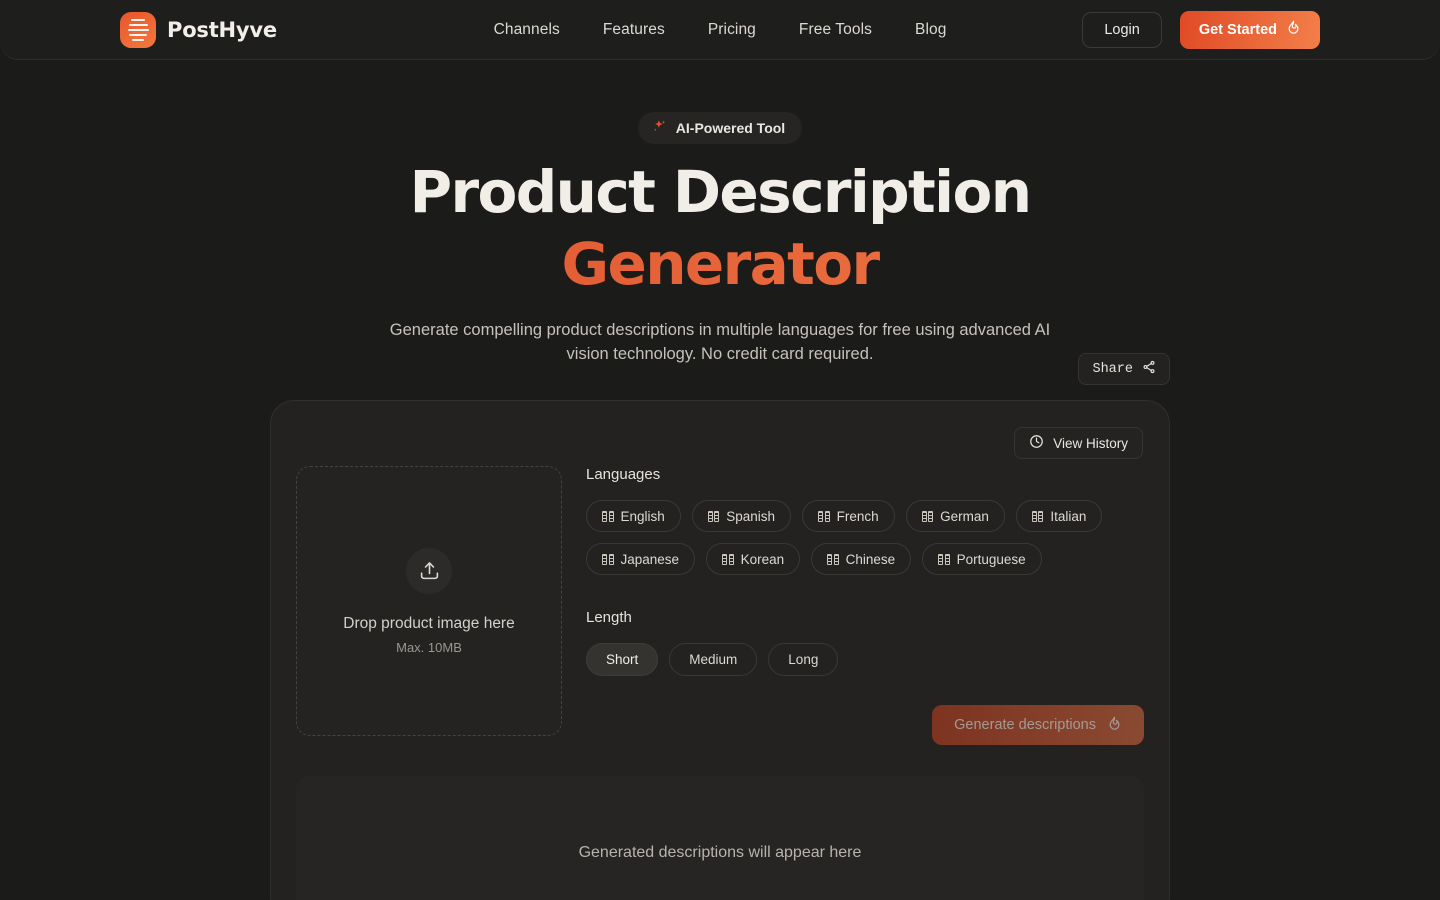 The image size is (1440, 900). Describe the element at coordinates (609, 617) in the screenshot. I see `length-label: Length` at that location.